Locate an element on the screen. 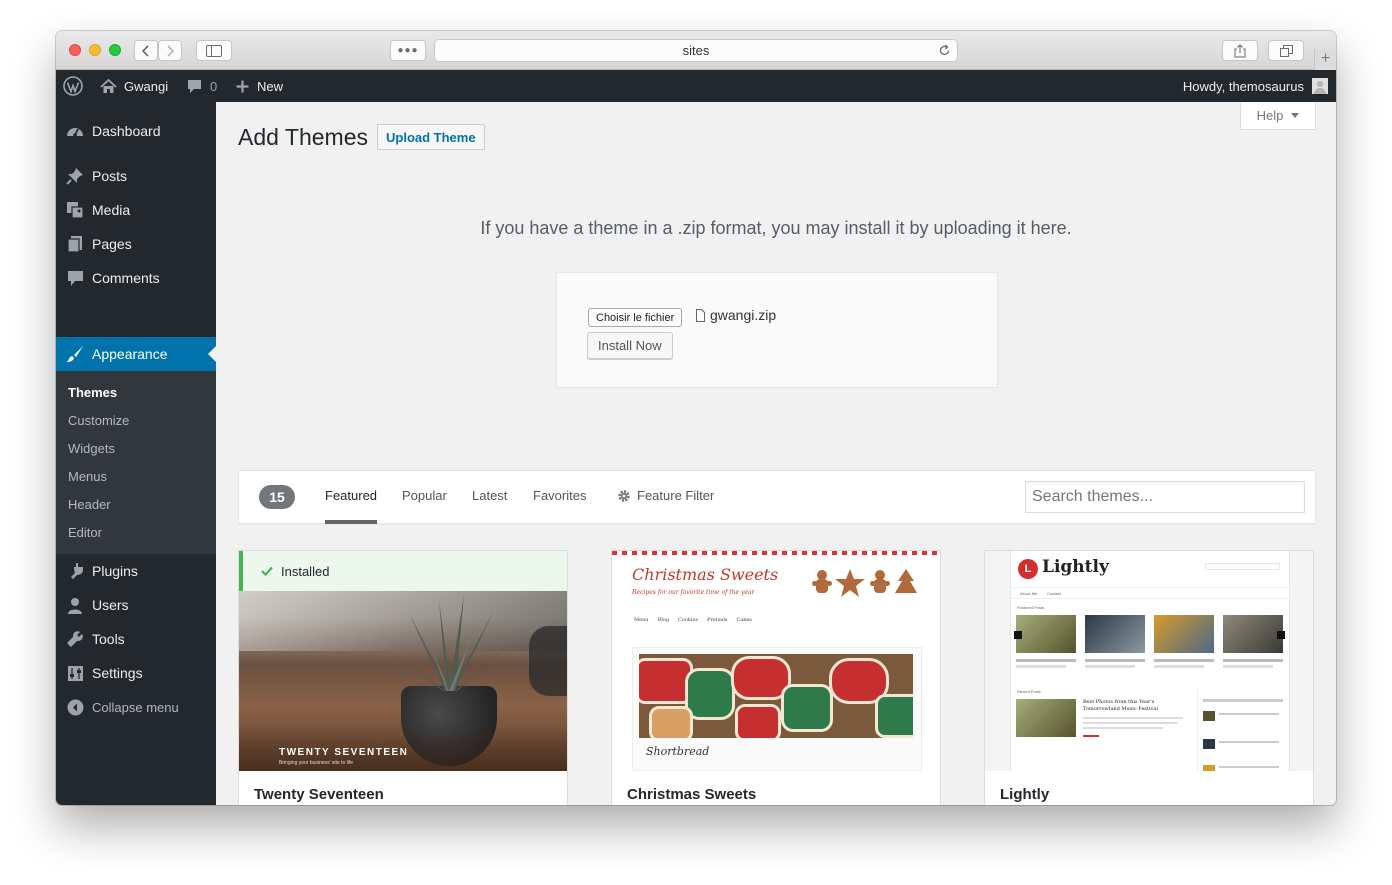  submenu-item-editor: Editor is located at coordinates (85, 532).